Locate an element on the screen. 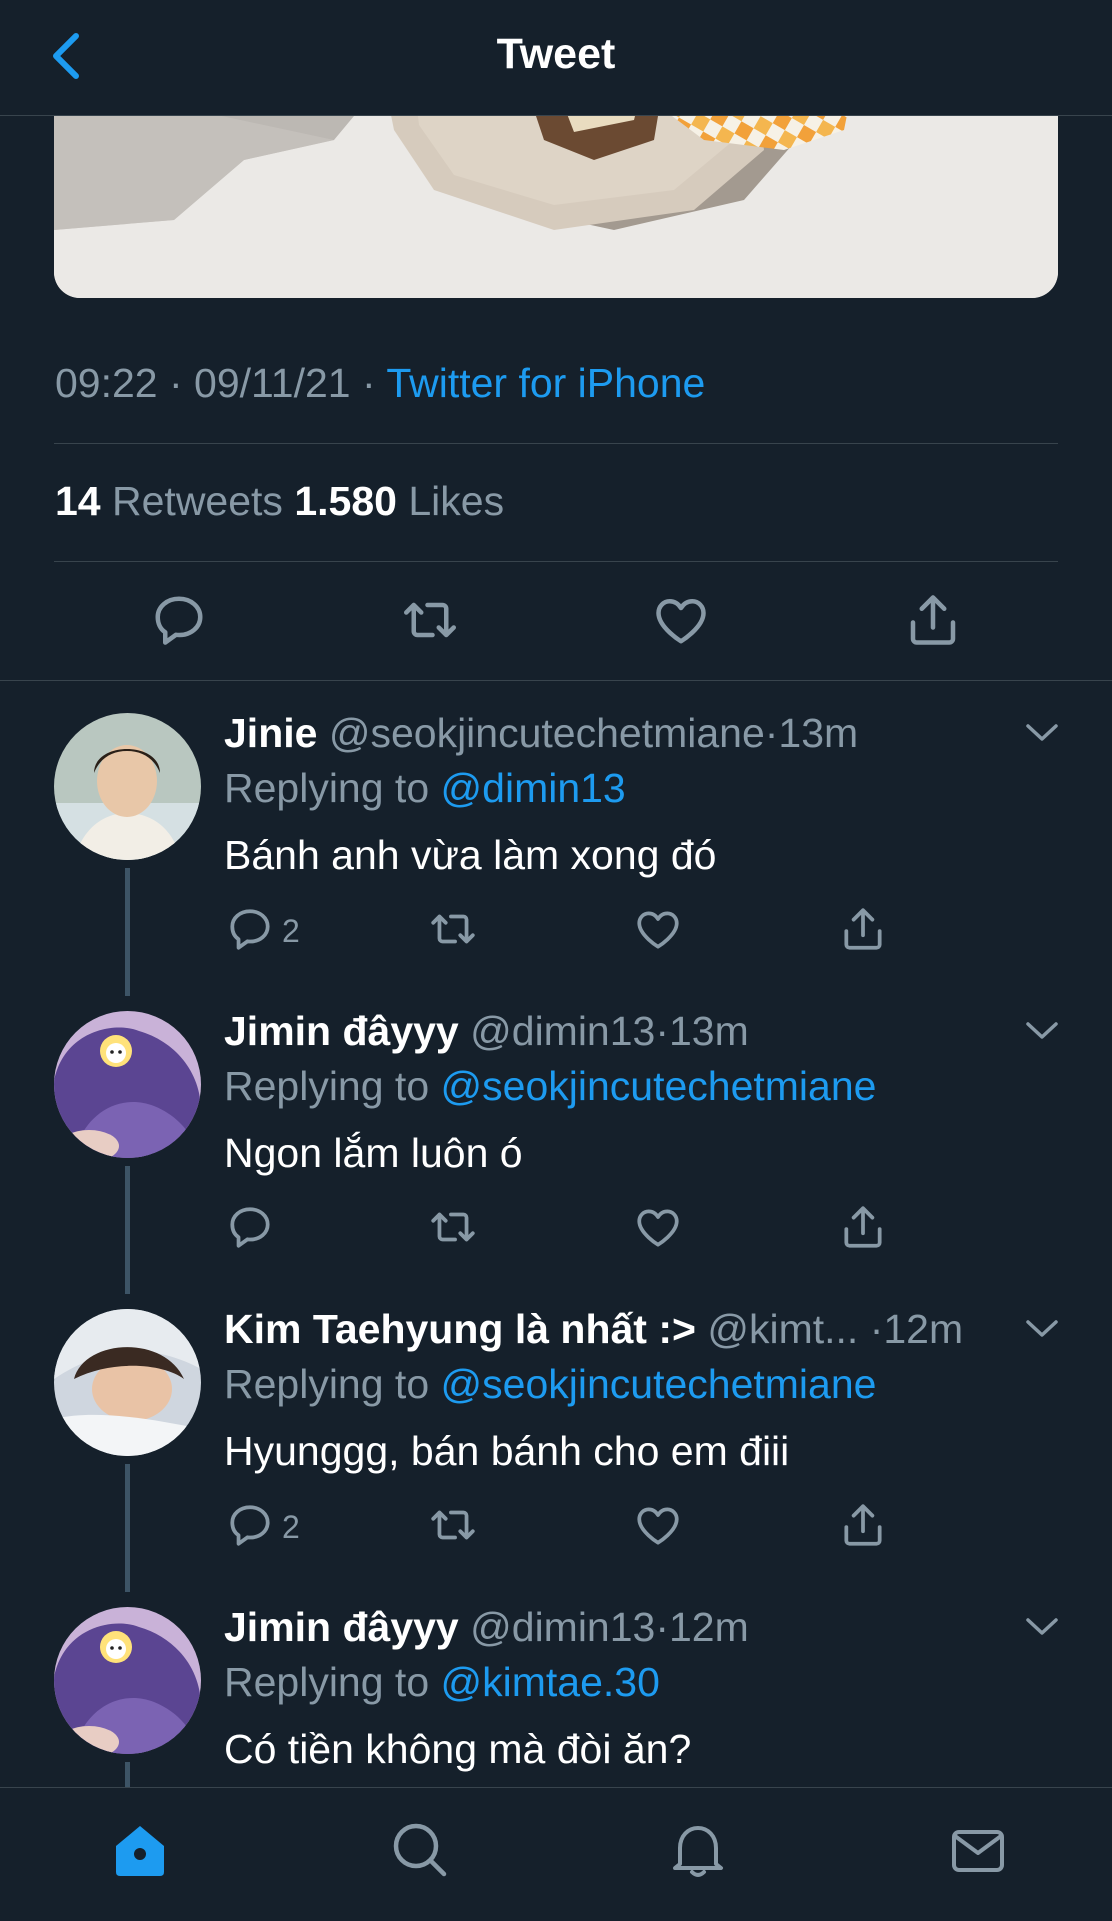 This screenshot has width=1112, height=1921. reply-header: Jinie @seokjincutechetmiane·13m is located at coordinates (541, 733).